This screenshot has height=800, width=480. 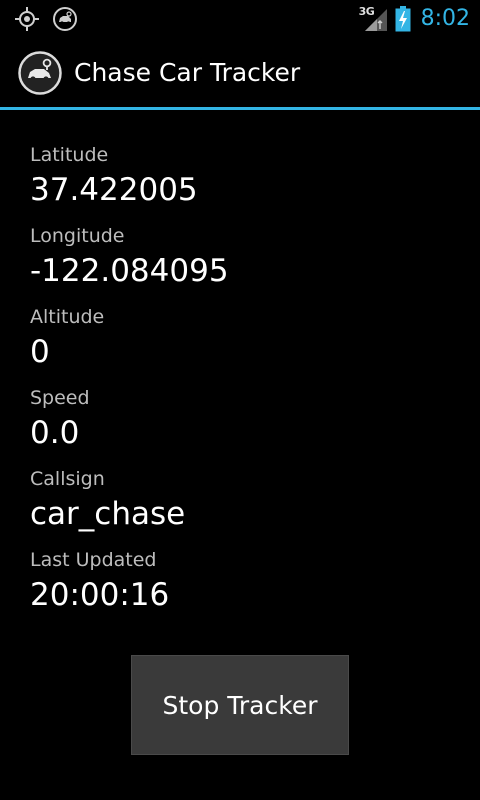 I want to click on signal-strength-icon, so click(x=375, y=20).